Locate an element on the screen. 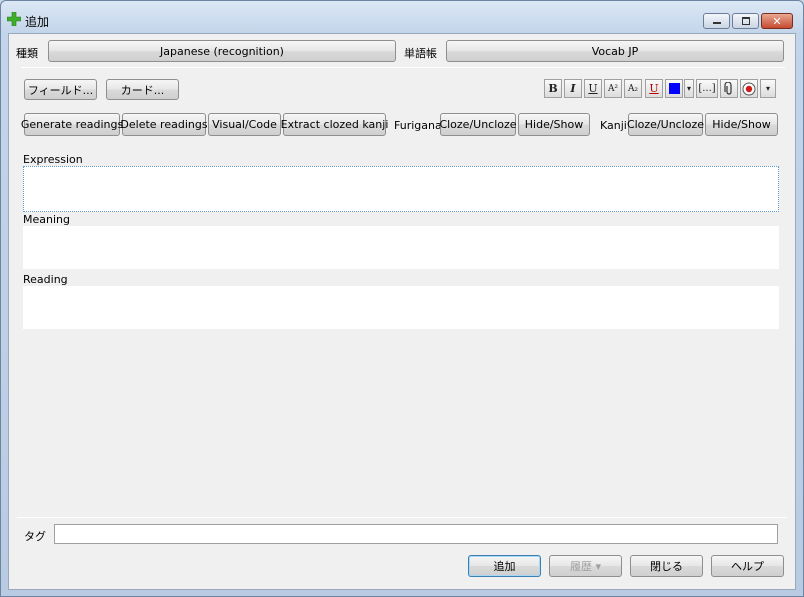  tags-input is located at coordinates (416, 534).